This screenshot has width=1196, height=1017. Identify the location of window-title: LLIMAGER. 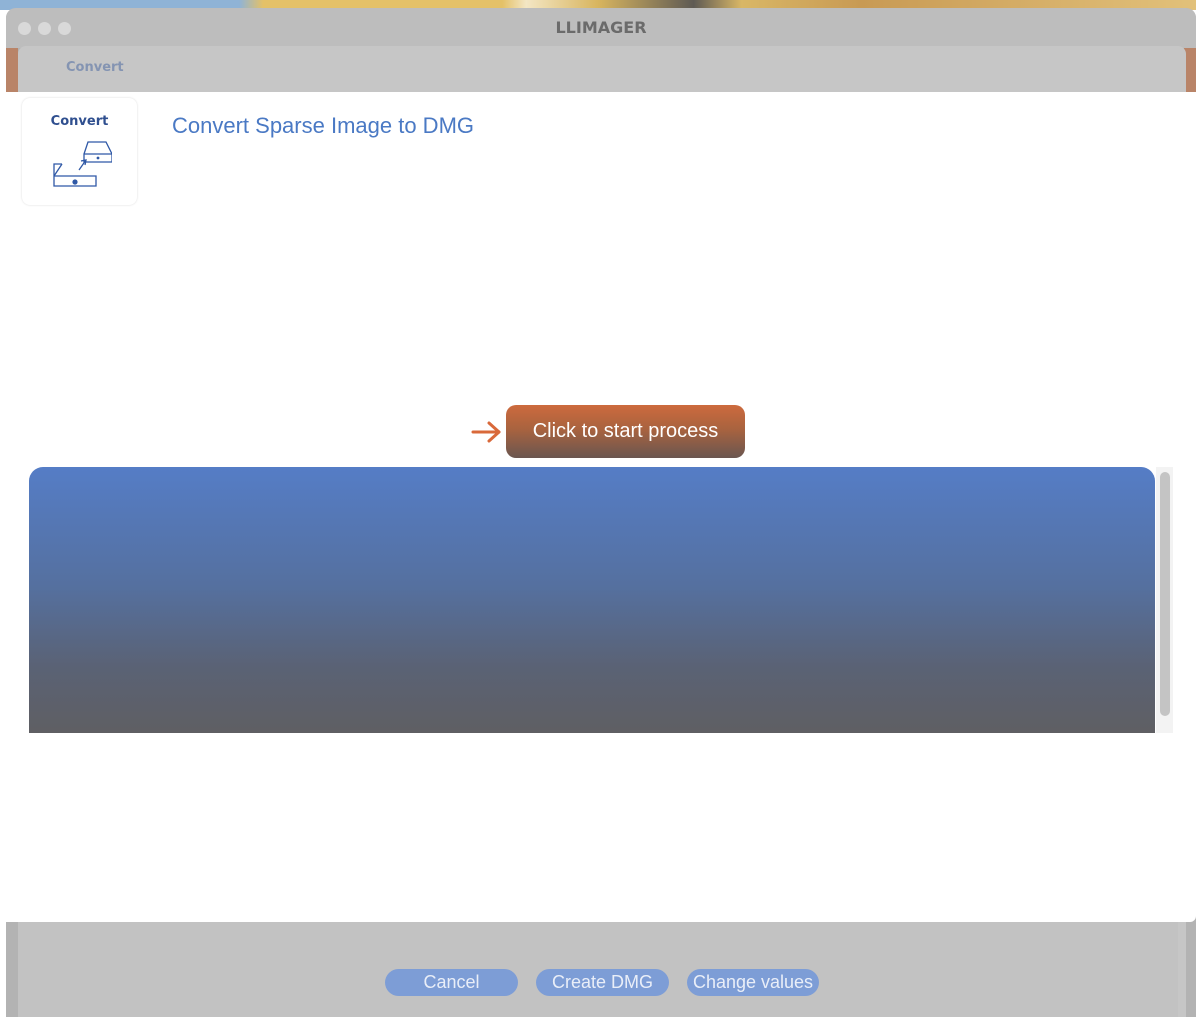
(601, 27).